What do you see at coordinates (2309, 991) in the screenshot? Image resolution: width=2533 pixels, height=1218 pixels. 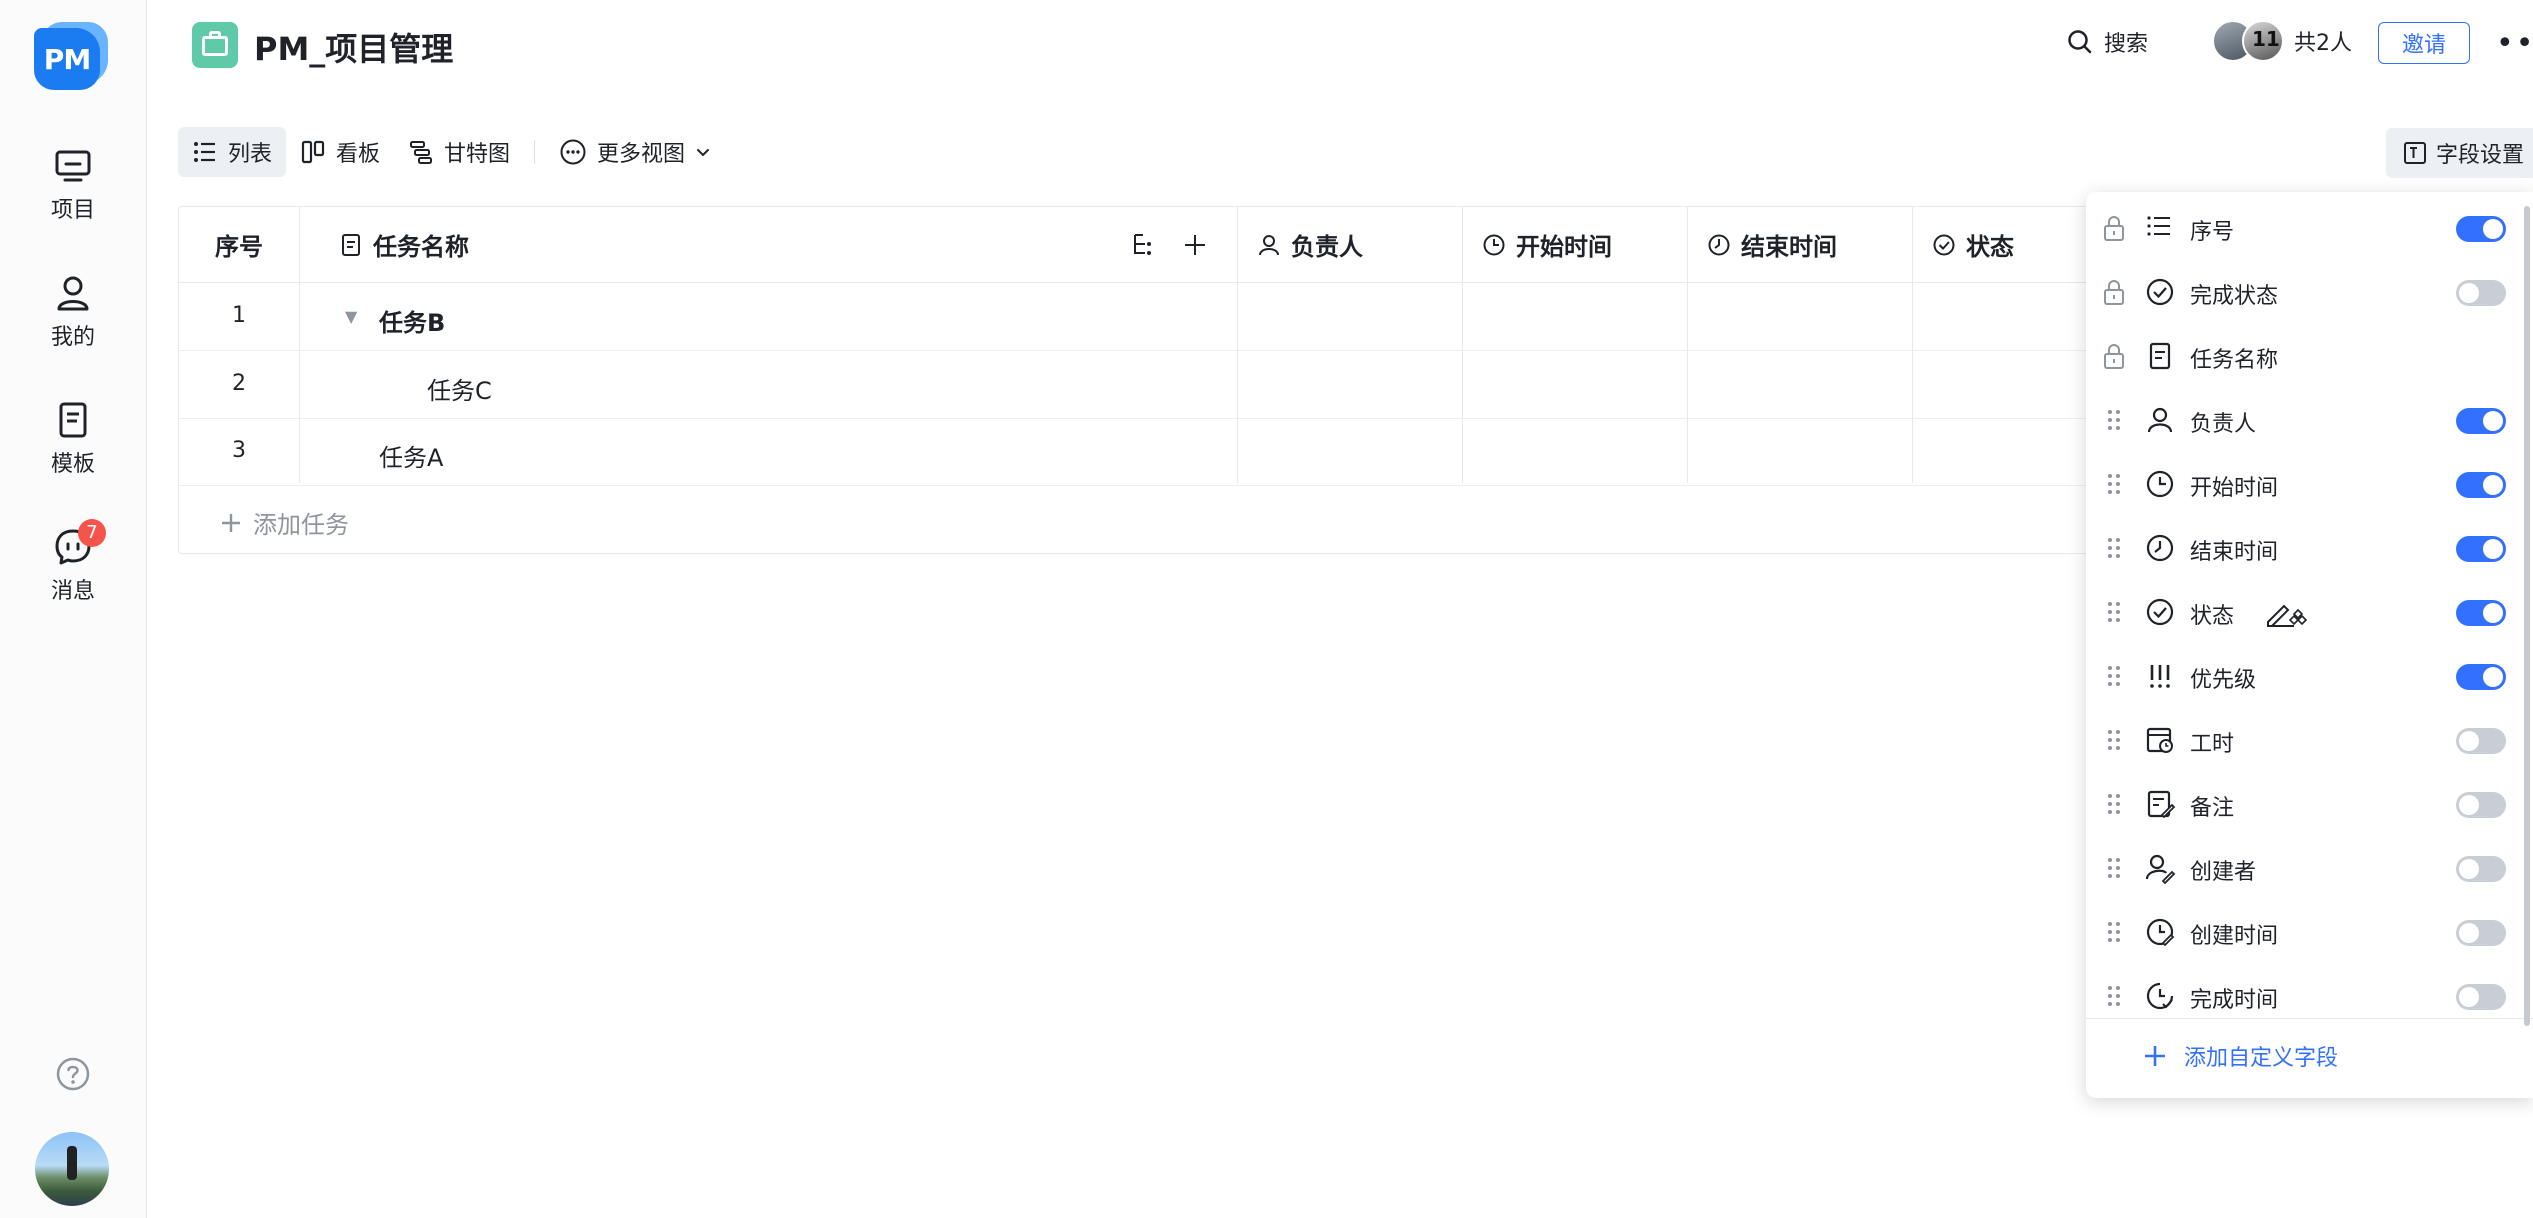 I see `field-row: 完成时间` at bounding box center [2309, 991].